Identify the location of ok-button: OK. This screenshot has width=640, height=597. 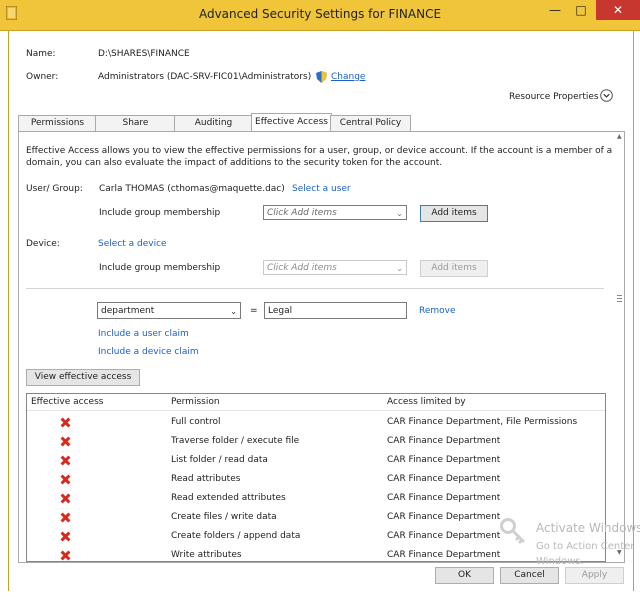
(464, 575).